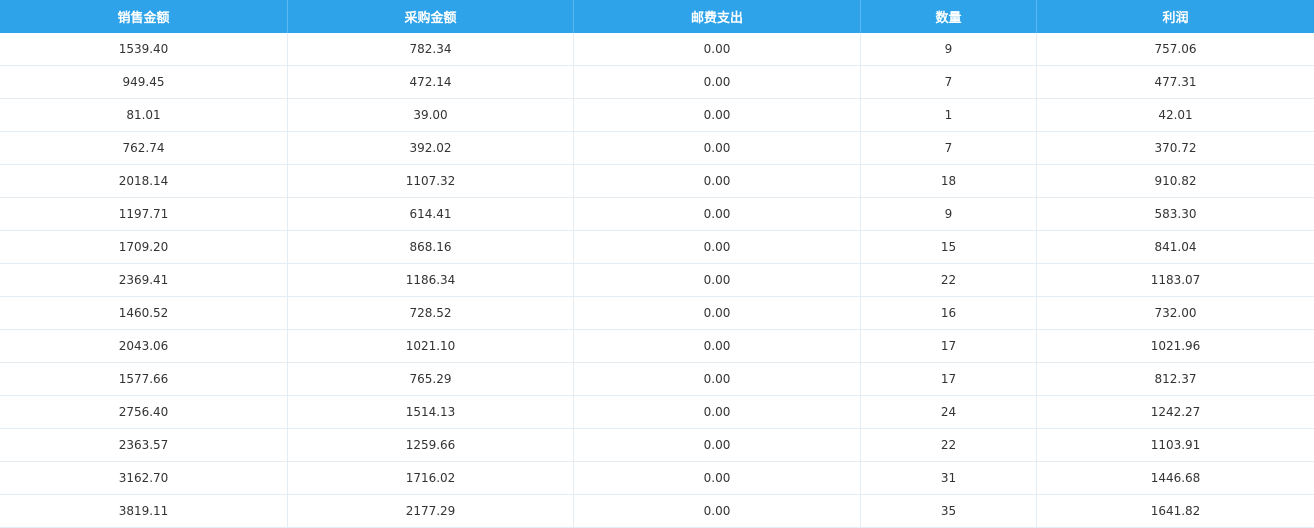 The height and width of the screenshot is (528, 1314). What do you see at coordinates (144, 280) in the screenshot?
I see `sales-amount-cell: 2369.41` at bounding box center [144, 280].